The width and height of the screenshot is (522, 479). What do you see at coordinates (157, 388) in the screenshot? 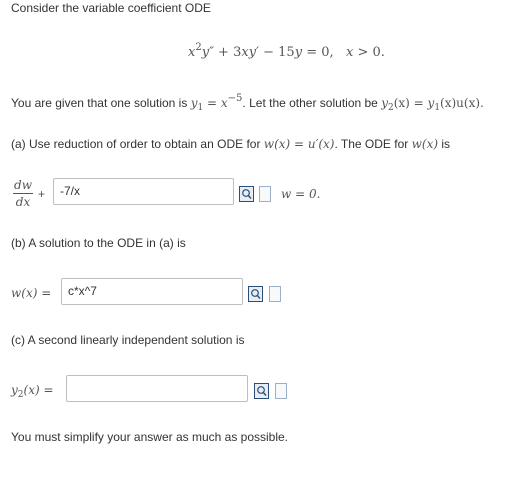
I see `y2-solution-input` at bounding box center [157, 388].